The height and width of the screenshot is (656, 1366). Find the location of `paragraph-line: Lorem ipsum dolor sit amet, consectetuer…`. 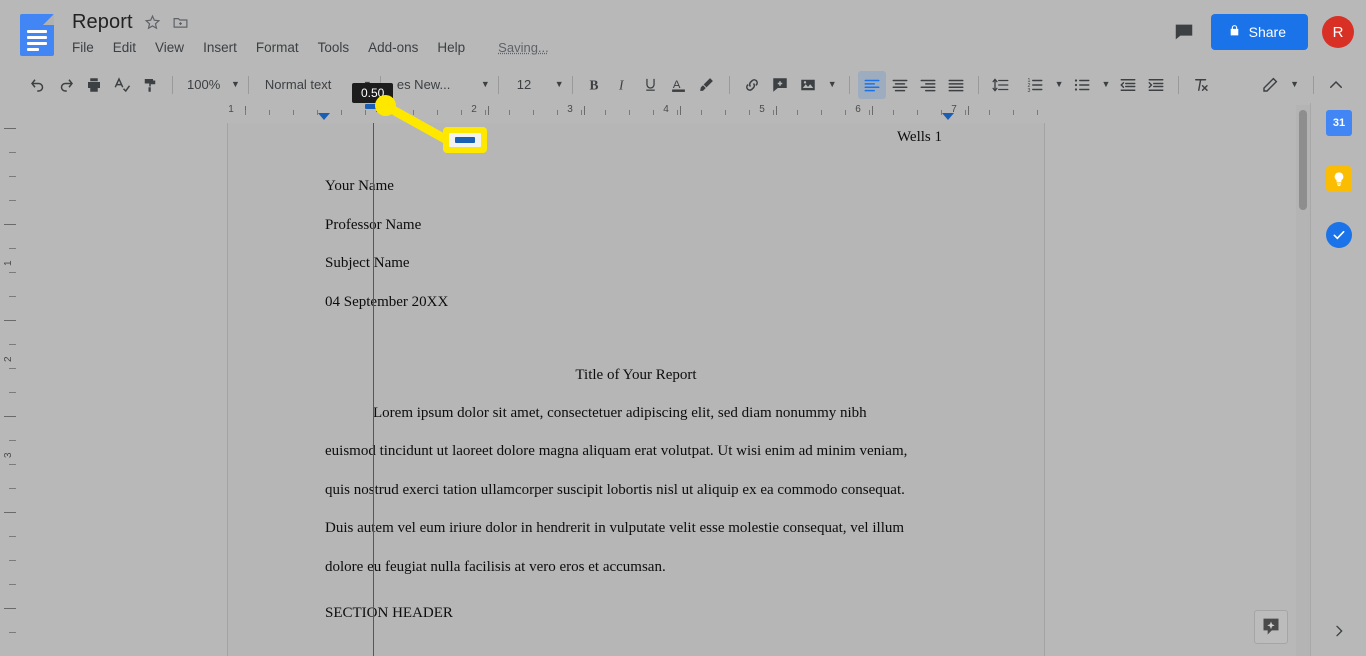

paragraph-line: Lorem ipsum dolor sit amet, consectetuer… is located at coordinates (620, 412).